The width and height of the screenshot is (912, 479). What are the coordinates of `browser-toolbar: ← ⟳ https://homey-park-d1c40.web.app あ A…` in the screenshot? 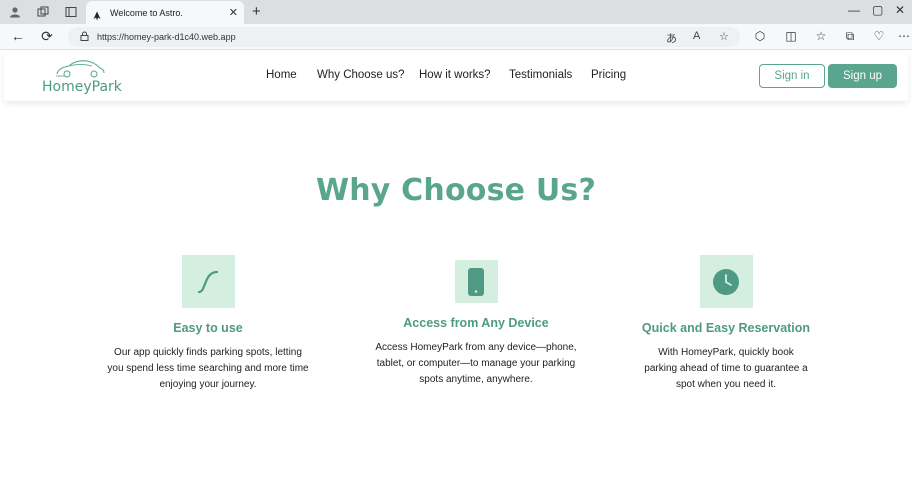 It's located at (456, 37).